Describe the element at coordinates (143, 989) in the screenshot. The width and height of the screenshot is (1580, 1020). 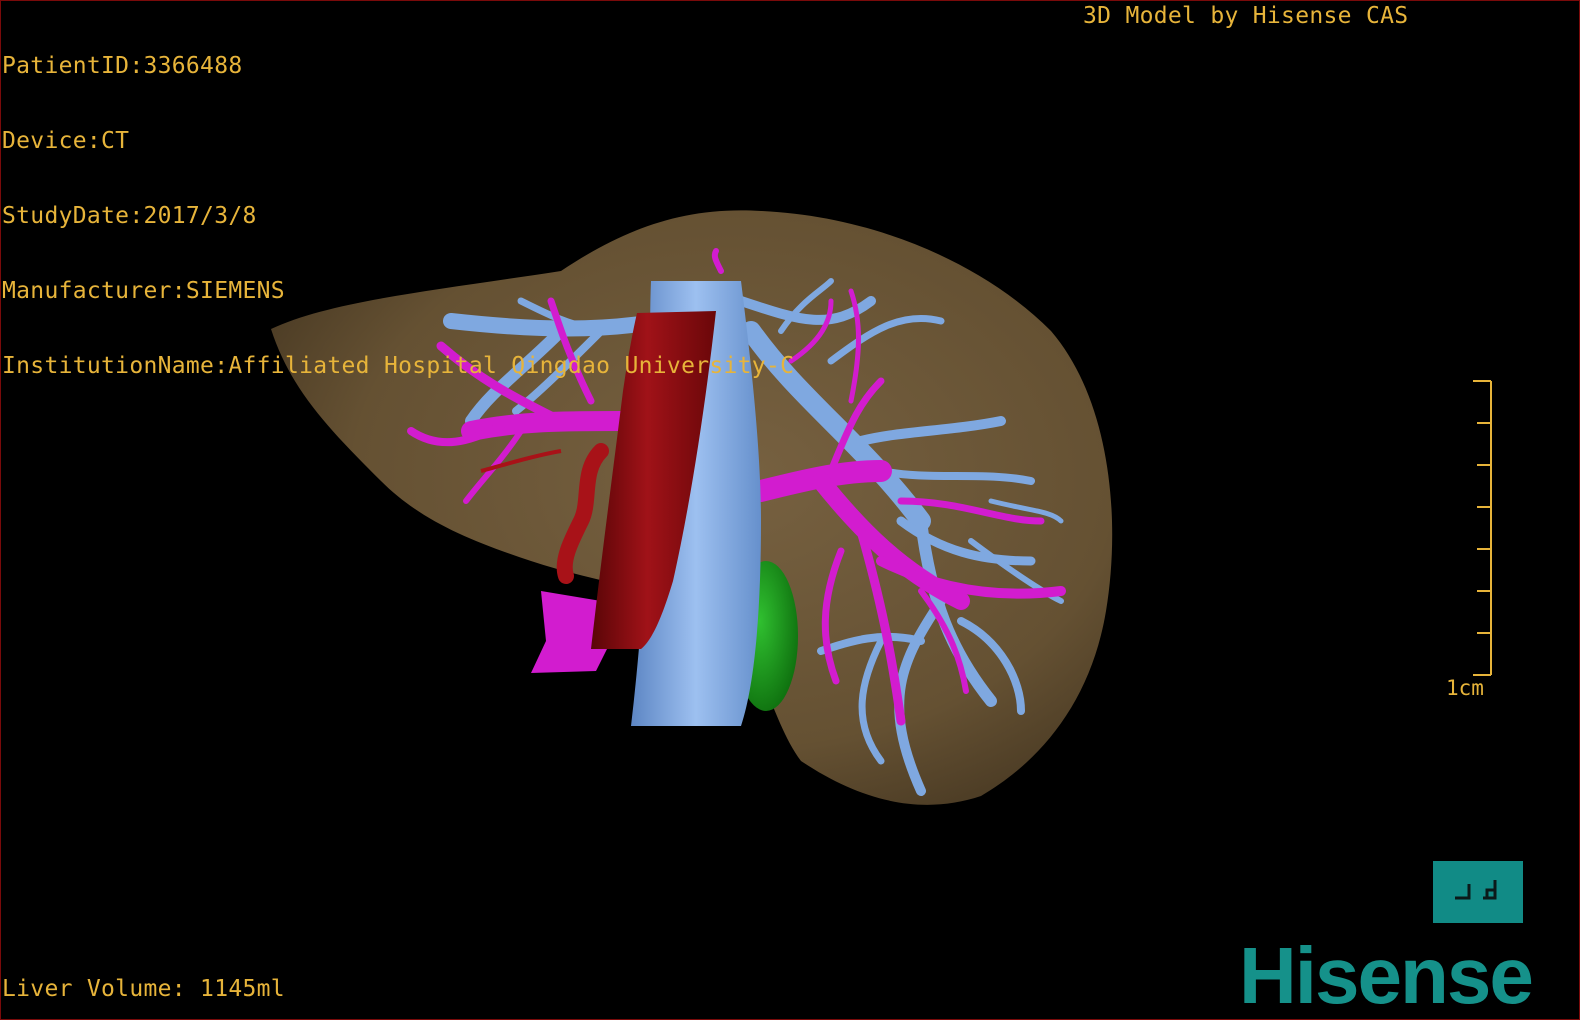
I see `liver-volume: Liver Volume: 1145ml` at that location.